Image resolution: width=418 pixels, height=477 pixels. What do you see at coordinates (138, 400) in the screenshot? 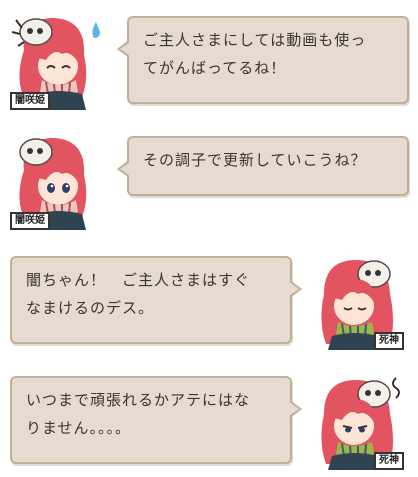
I see `message-line: いつまで頑張れるかアテにはな` at bounding box center [138, 400].